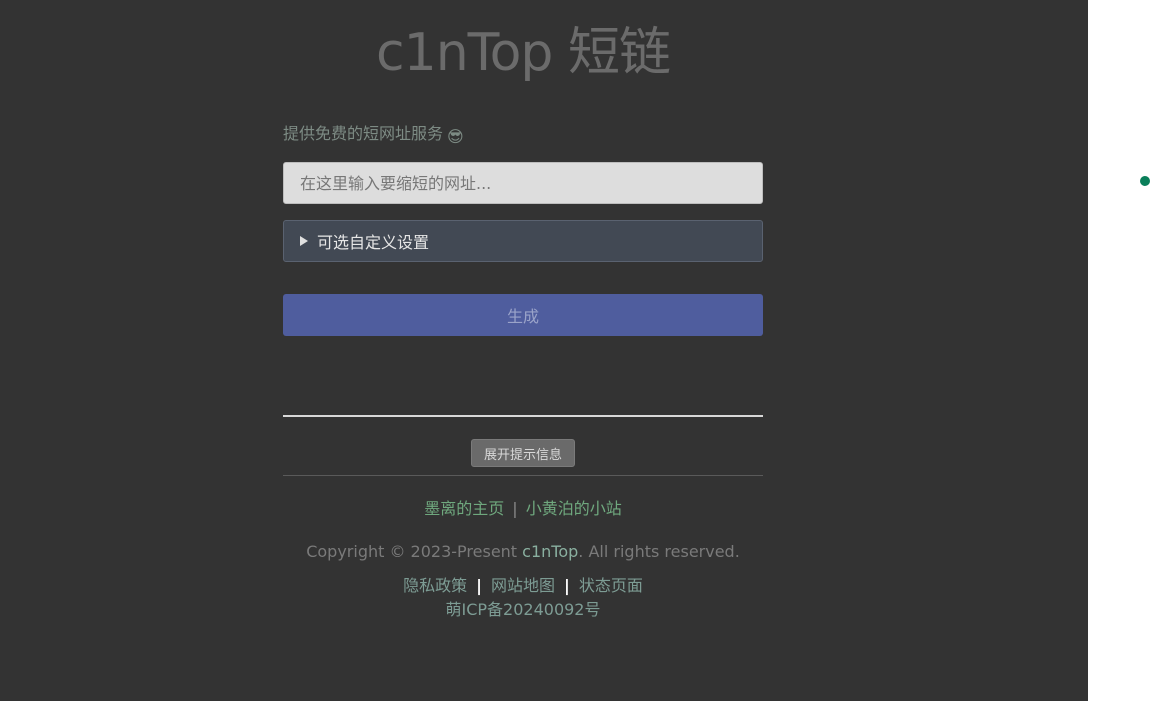 The height and width of the screenshot is (701, 1151). What do you see at coordinates (611, 585) in the screenshot?
I see `footer-link-status: 状态页面` at bounding box center [611, 585].